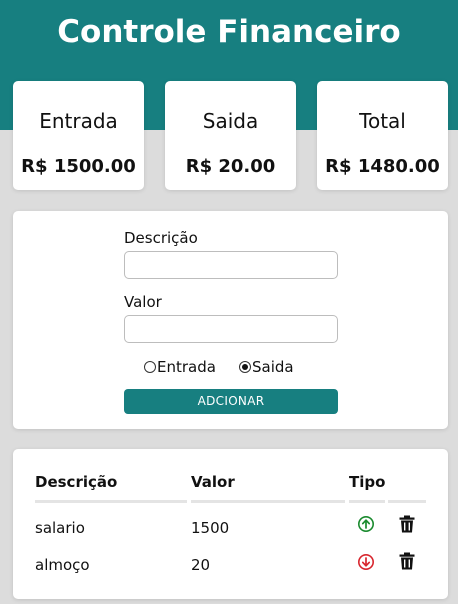 The width and height of the screenshot is (458, 604). Describe the element at coordinates (76, 482) in the screenshot. I see `header-descricao: Descrição` at that location.